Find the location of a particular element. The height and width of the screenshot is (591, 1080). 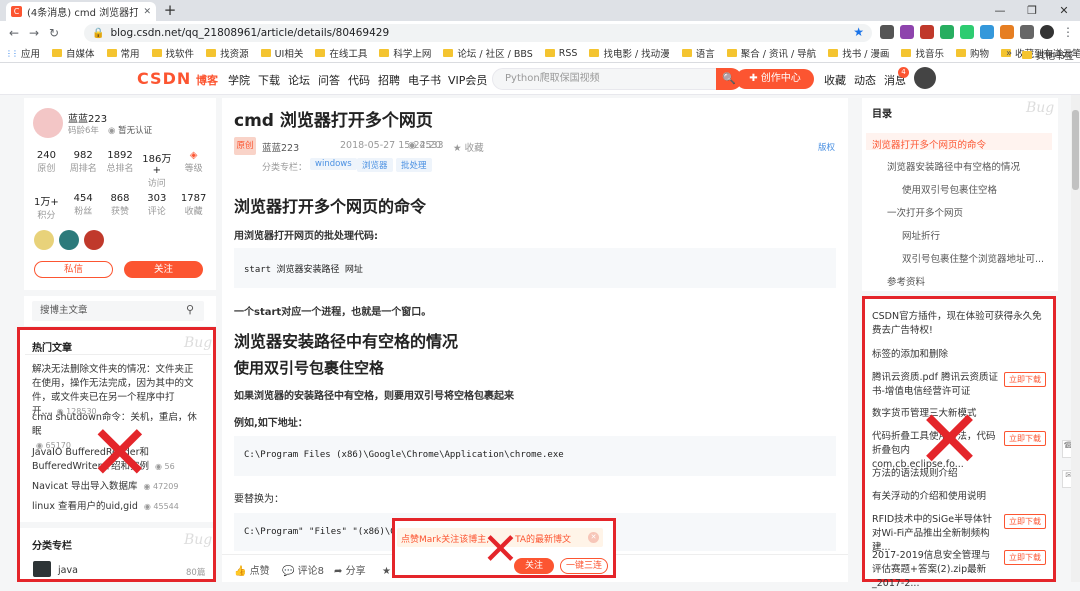

nav-academy: 学院 is located at coordinates (239, 80).